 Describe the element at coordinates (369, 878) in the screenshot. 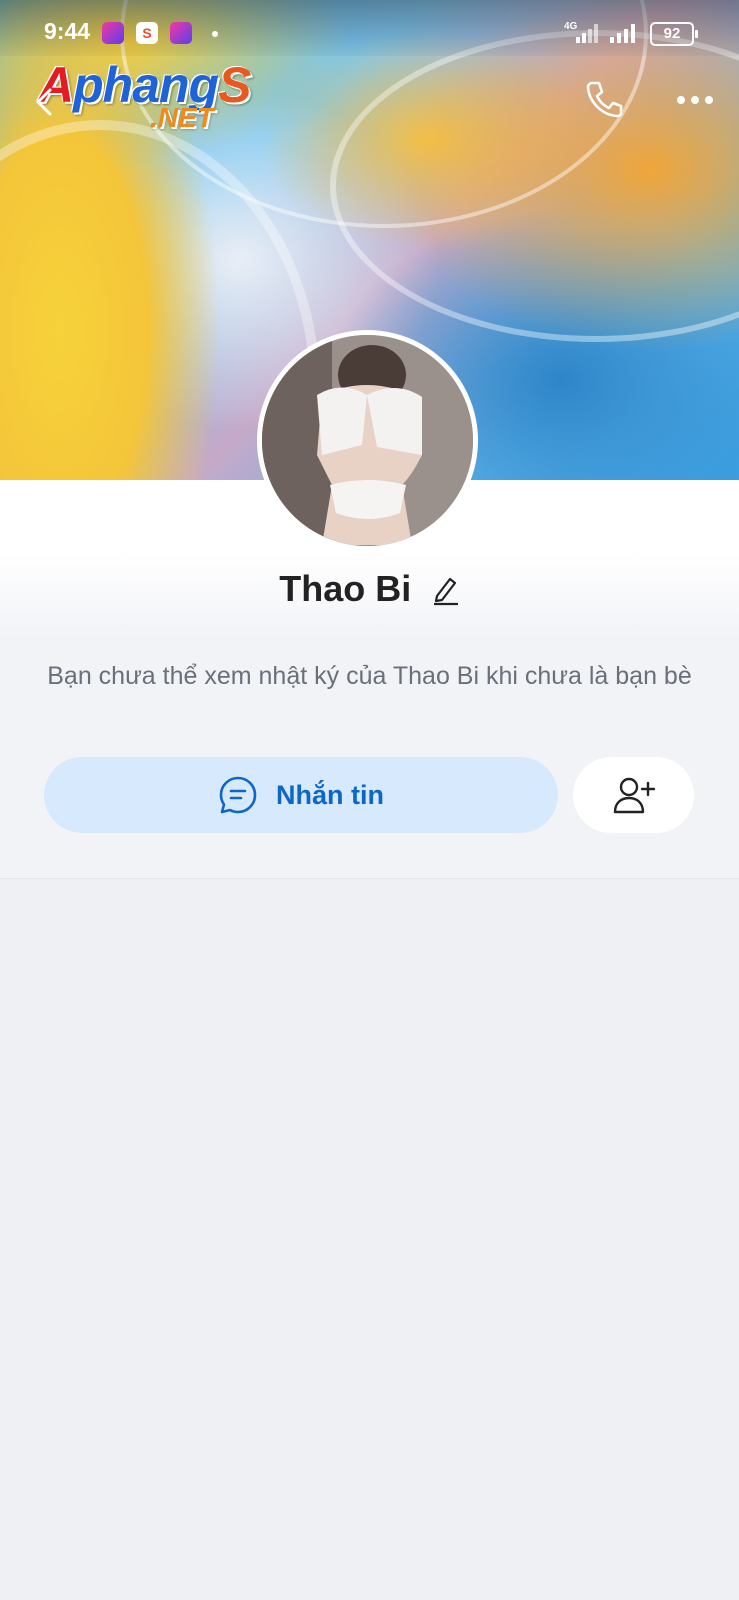

I see `section-divider` at that location.